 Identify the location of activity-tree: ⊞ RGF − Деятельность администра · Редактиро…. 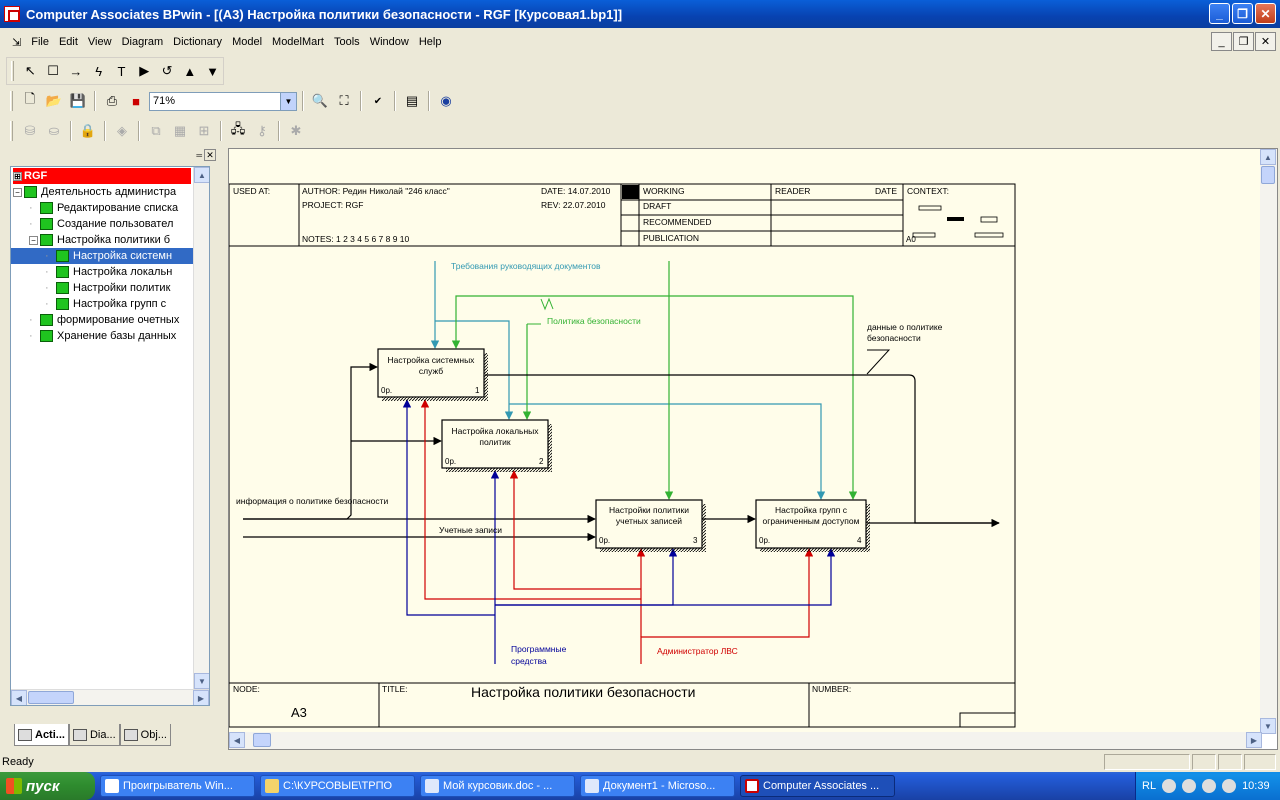
(110, 436).